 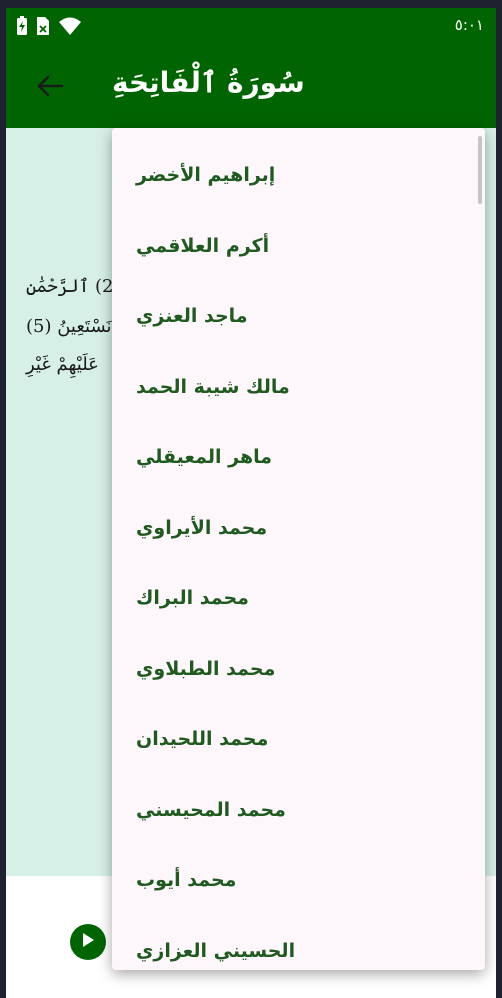 What do you see at coordinates (62, 364) in the screenshot?
I see `verse-line: عَلَيْهِمْ غَيْرِ` at bounding box center [62, 364].